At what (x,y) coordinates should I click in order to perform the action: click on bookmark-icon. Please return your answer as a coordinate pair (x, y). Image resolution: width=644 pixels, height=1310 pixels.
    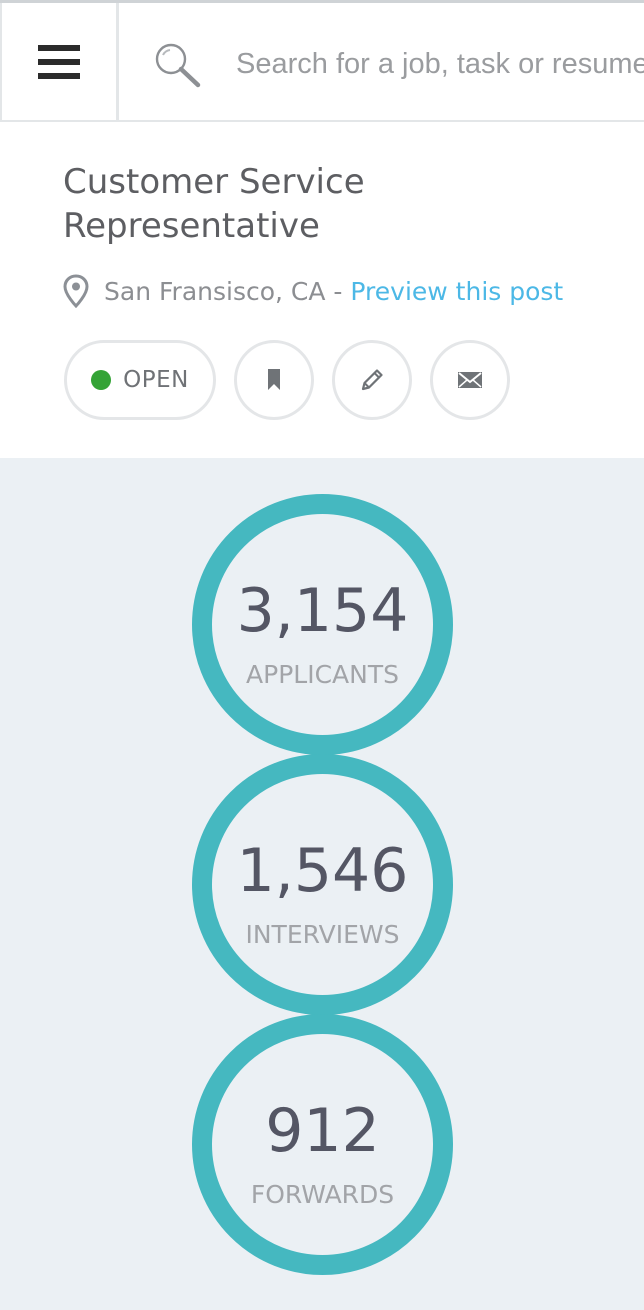
    Looking at the image, I should click on (274, 379).